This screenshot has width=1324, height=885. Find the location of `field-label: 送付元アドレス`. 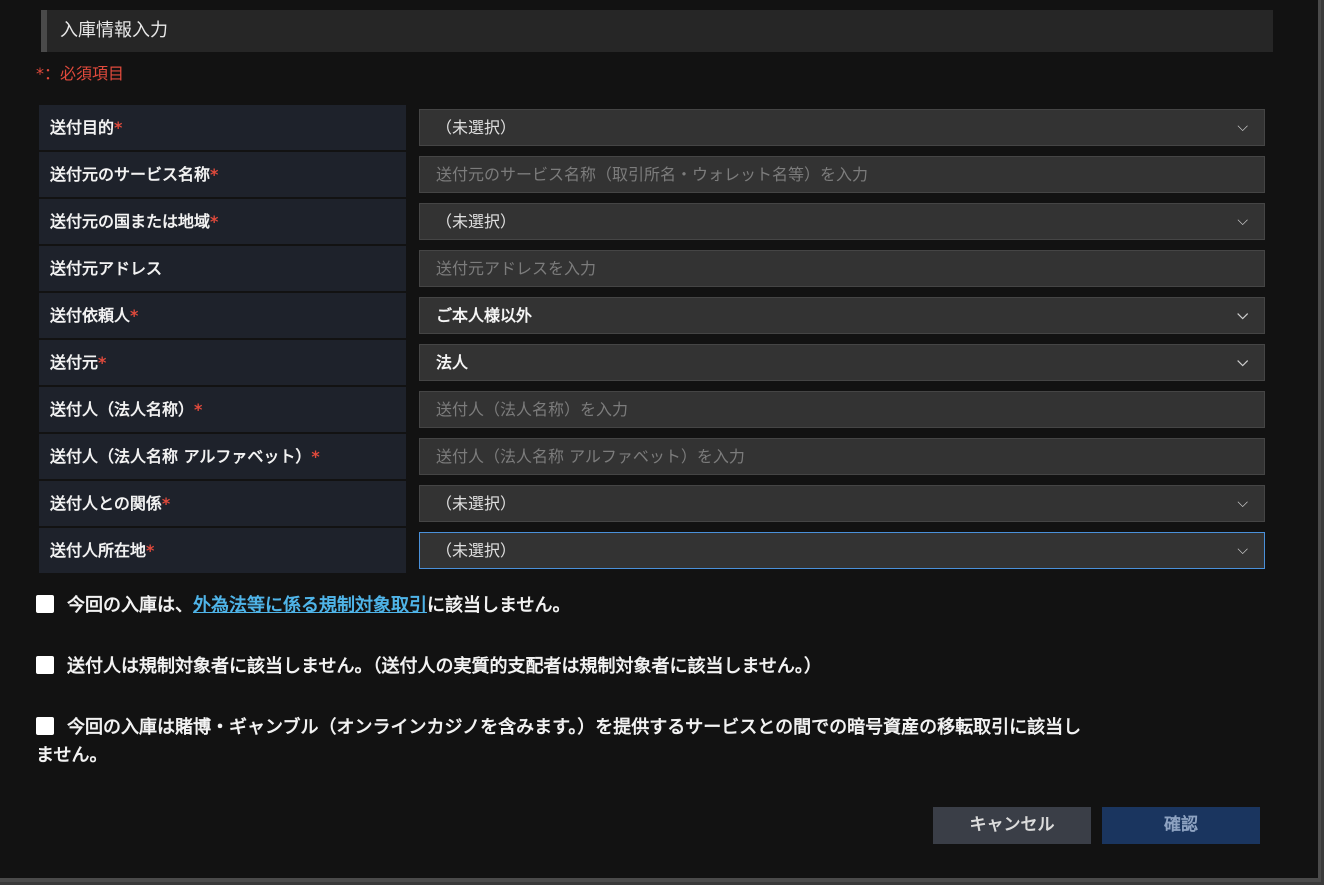

field-label: 送付元アドレス is located at coordinates (222, 268).